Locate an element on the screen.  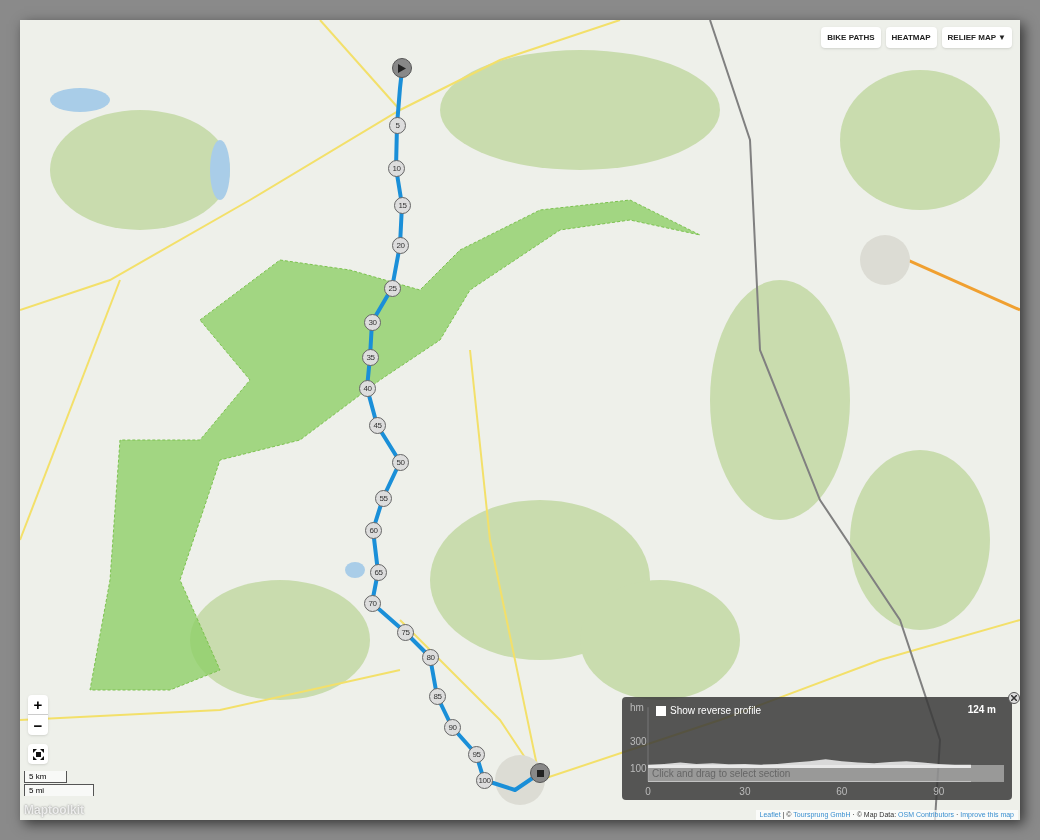
y-axis-label: 100 is located at coordinates (638, 768).